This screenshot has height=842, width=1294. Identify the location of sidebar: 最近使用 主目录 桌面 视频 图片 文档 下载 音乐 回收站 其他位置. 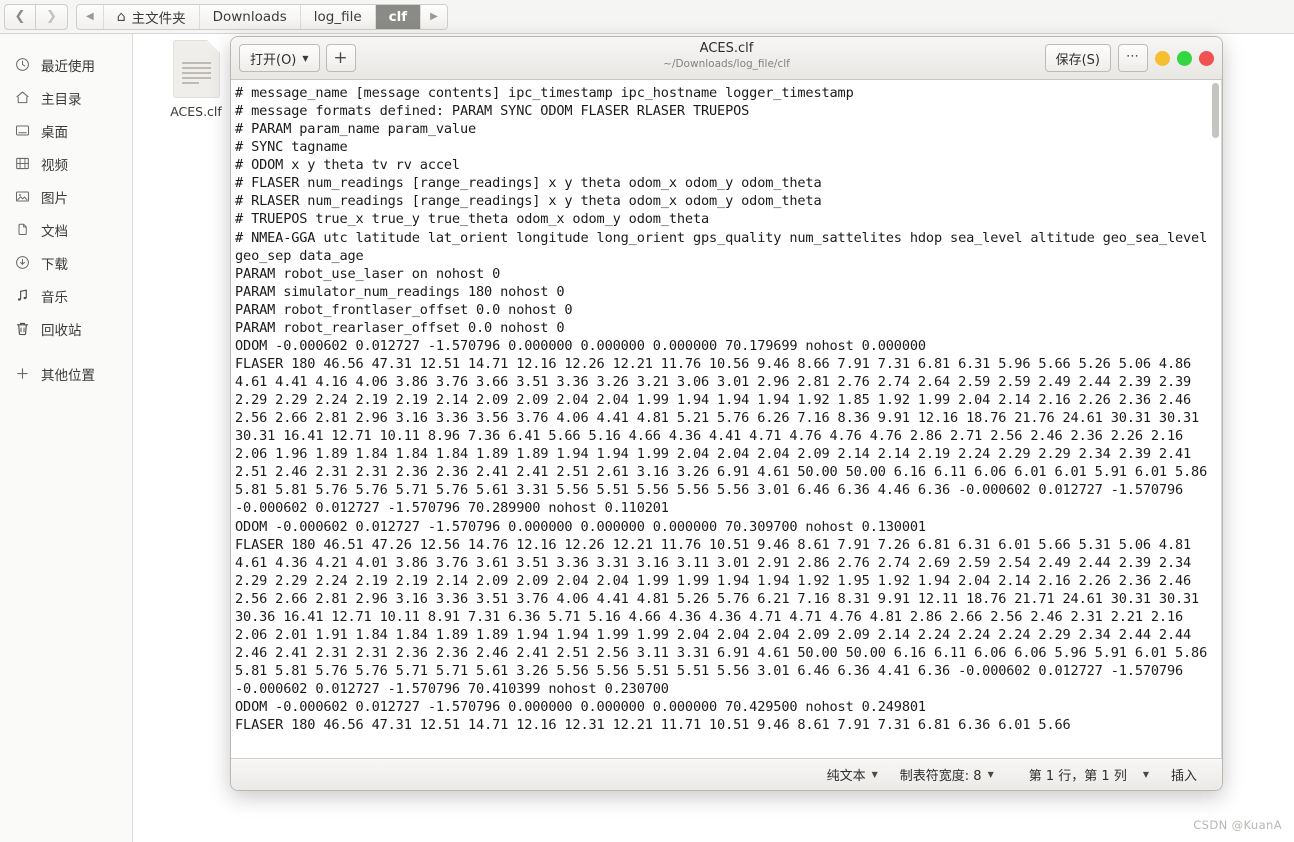
(66, 438).